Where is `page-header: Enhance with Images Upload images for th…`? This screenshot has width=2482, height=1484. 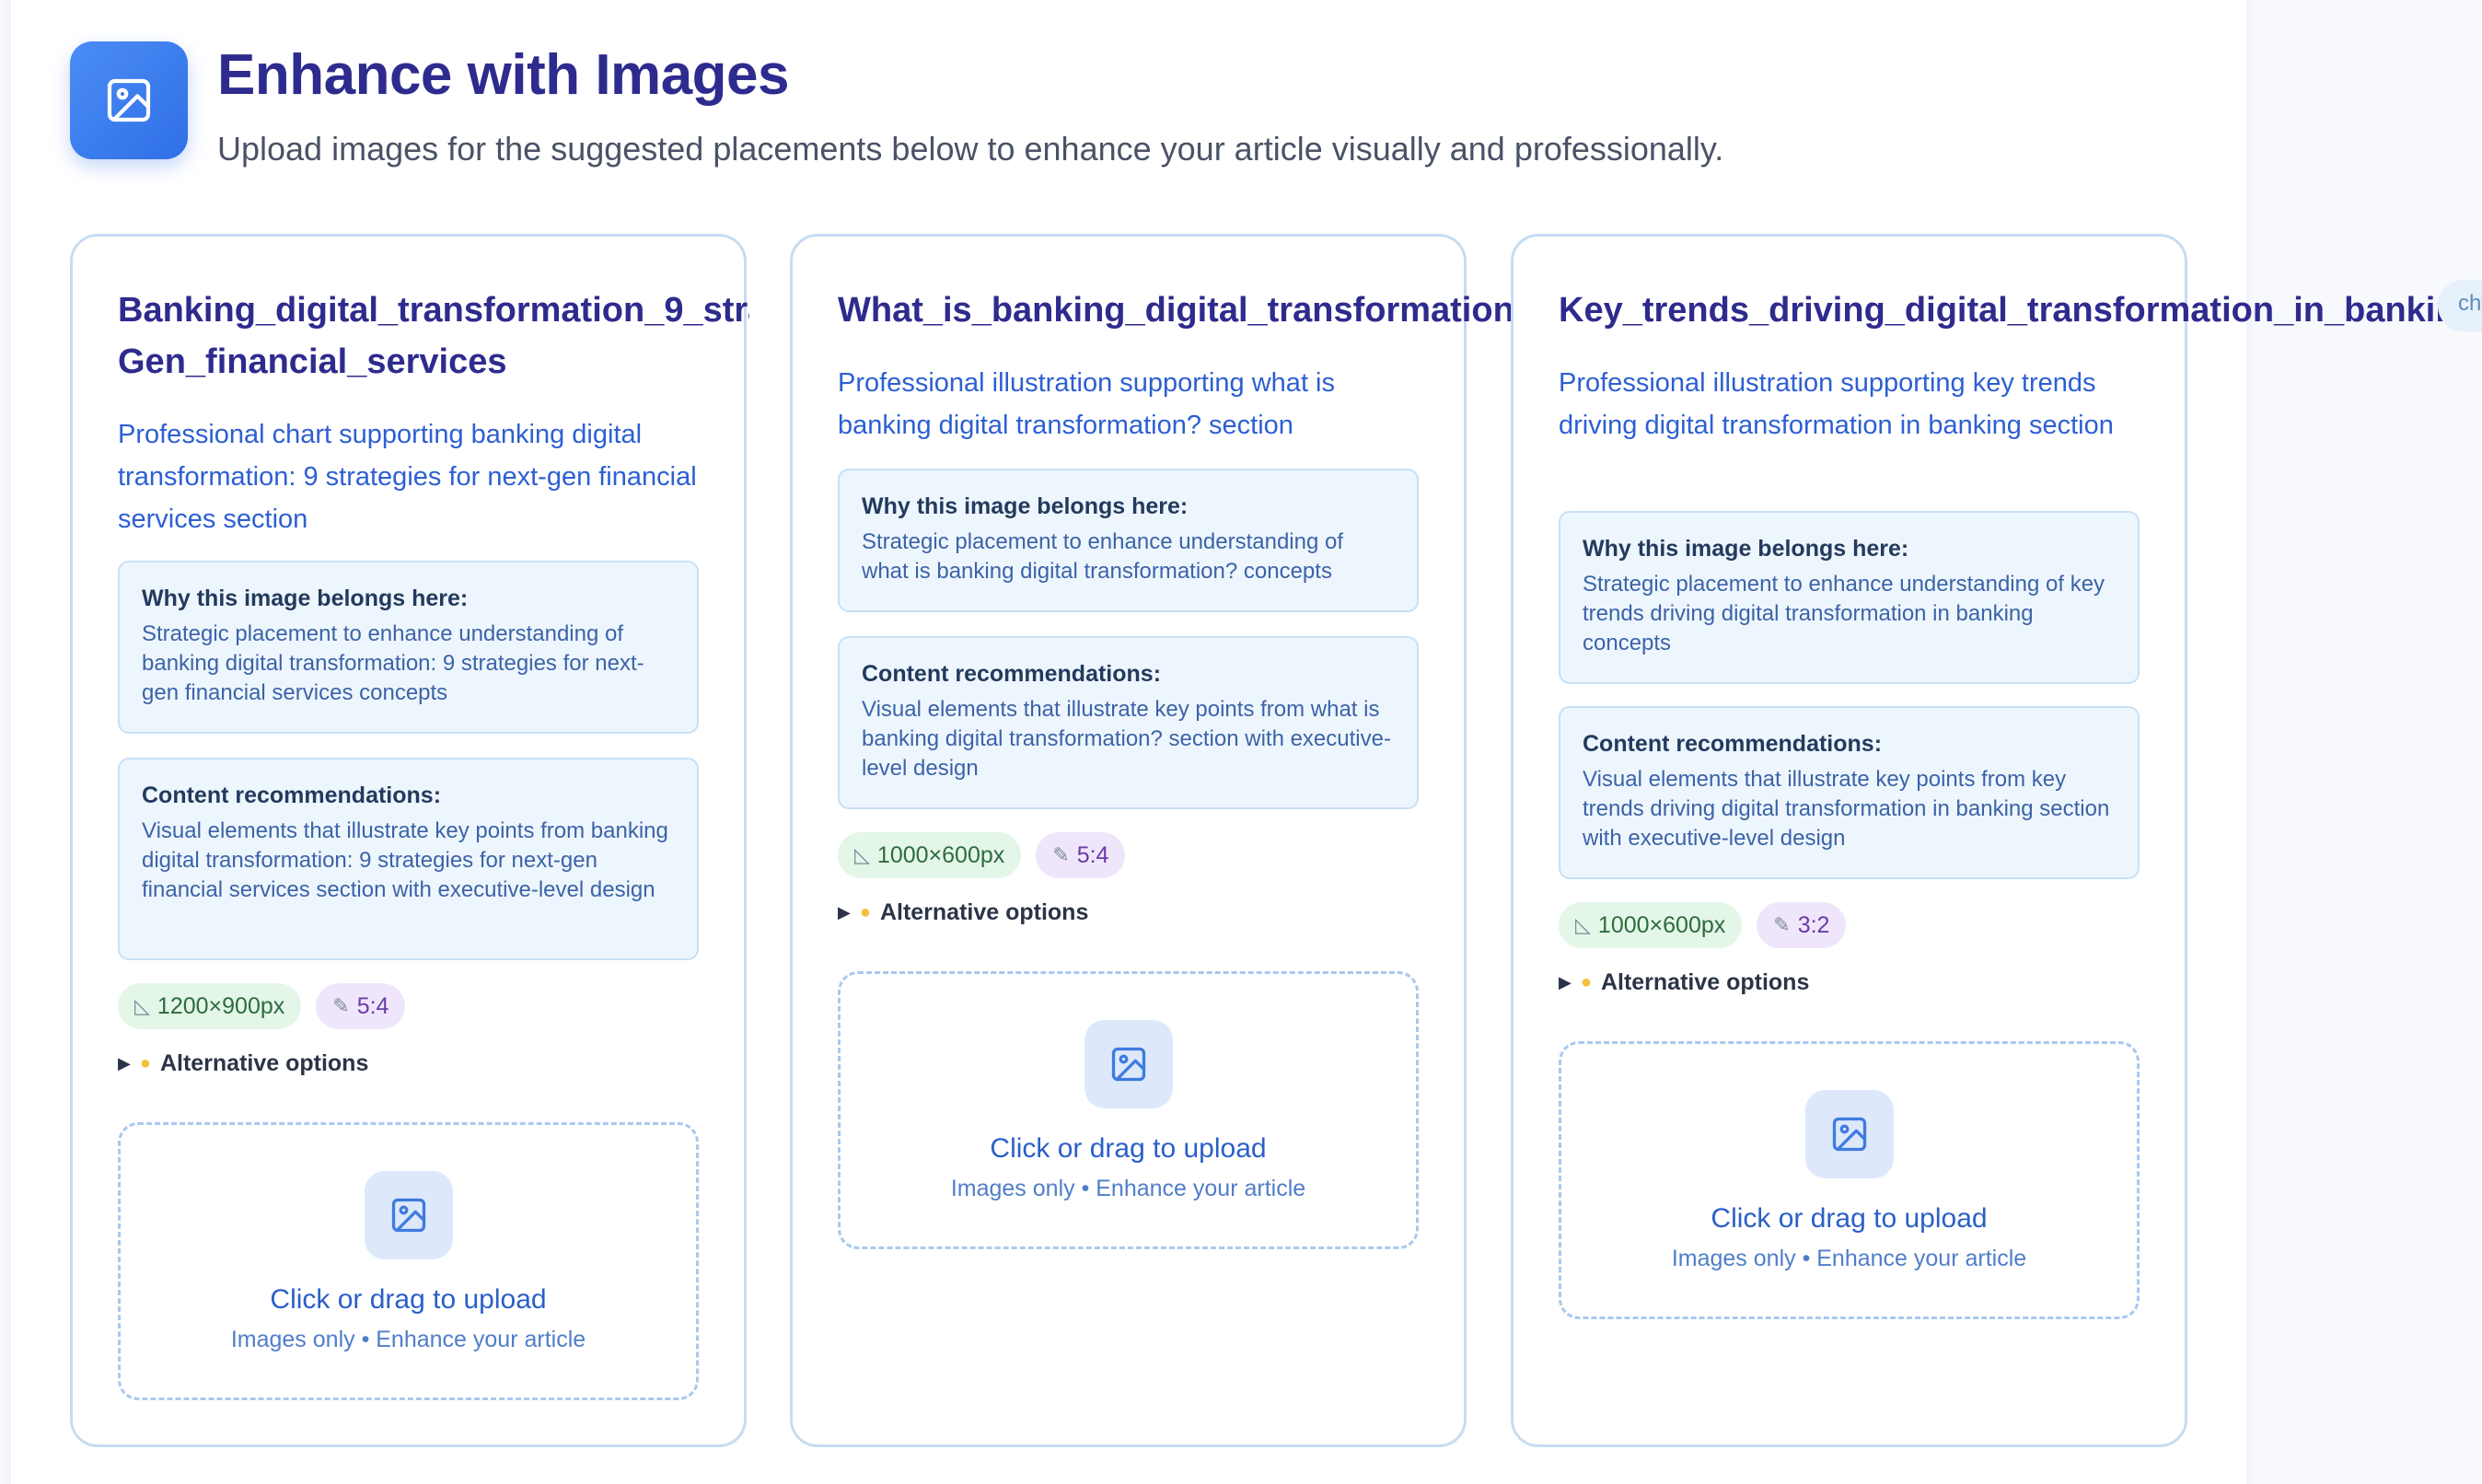
page-header: Enhance with Images Upload images for th… is located at coordinates (1128, 105).